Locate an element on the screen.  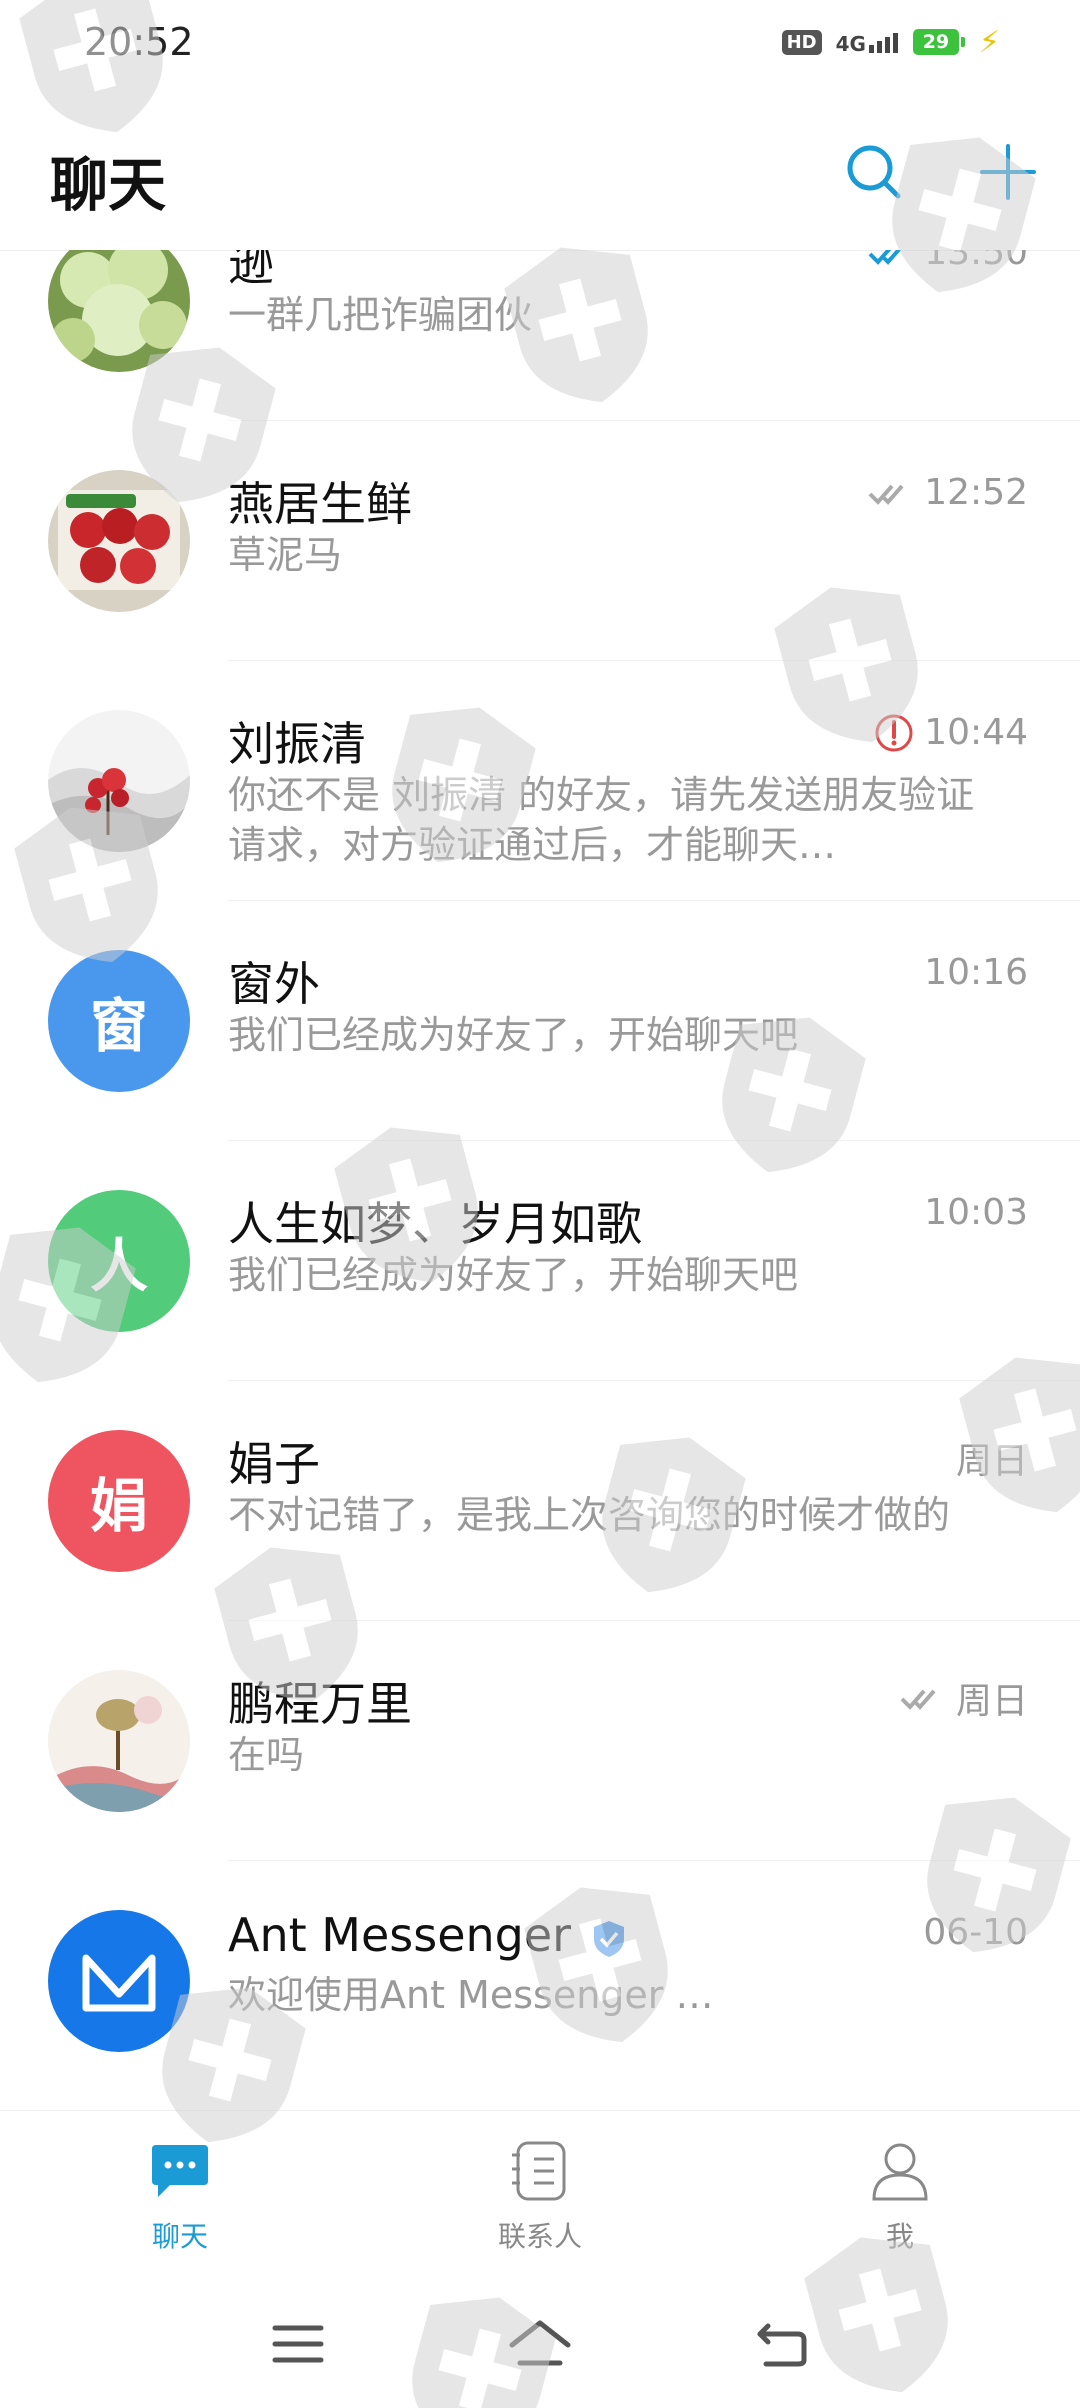
status-time: 20:52 is located at coordinates (139, 42).